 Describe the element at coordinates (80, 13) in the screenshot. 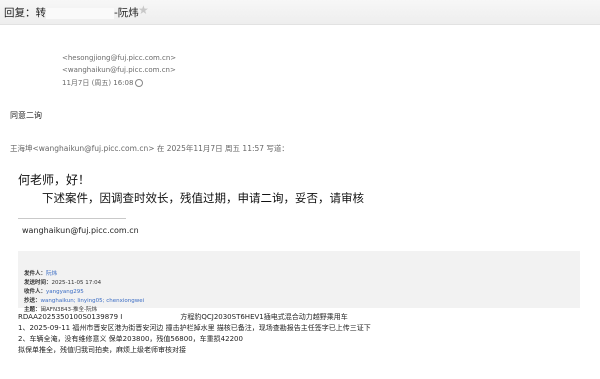

I see `subject-redacted` at that location.